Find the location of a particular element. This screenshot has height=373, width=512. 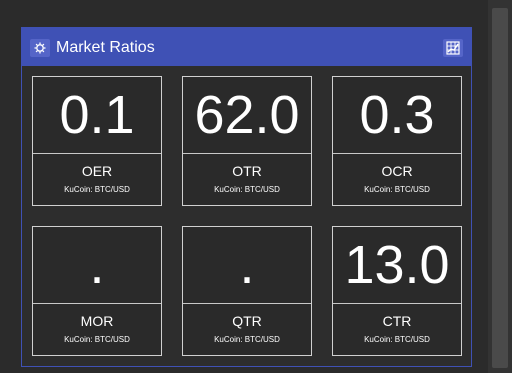

metric-name: MOR is located at coordinates (97, 321).